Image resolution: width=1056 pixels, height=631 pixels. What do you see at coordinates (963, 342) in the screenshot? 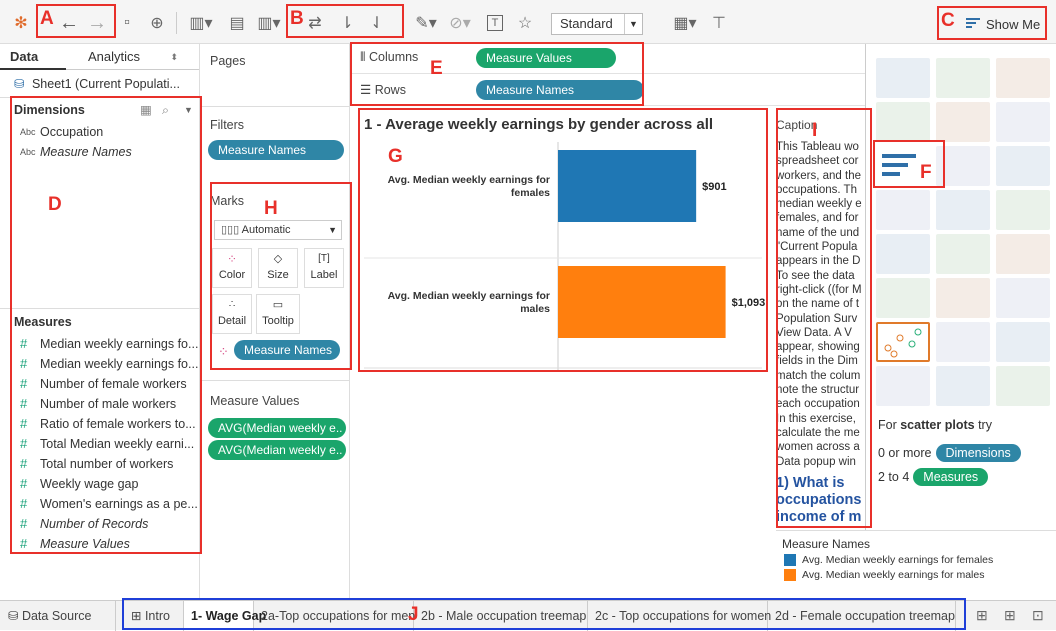
I see `histogram-thumb` at bounding box center [963, 342].